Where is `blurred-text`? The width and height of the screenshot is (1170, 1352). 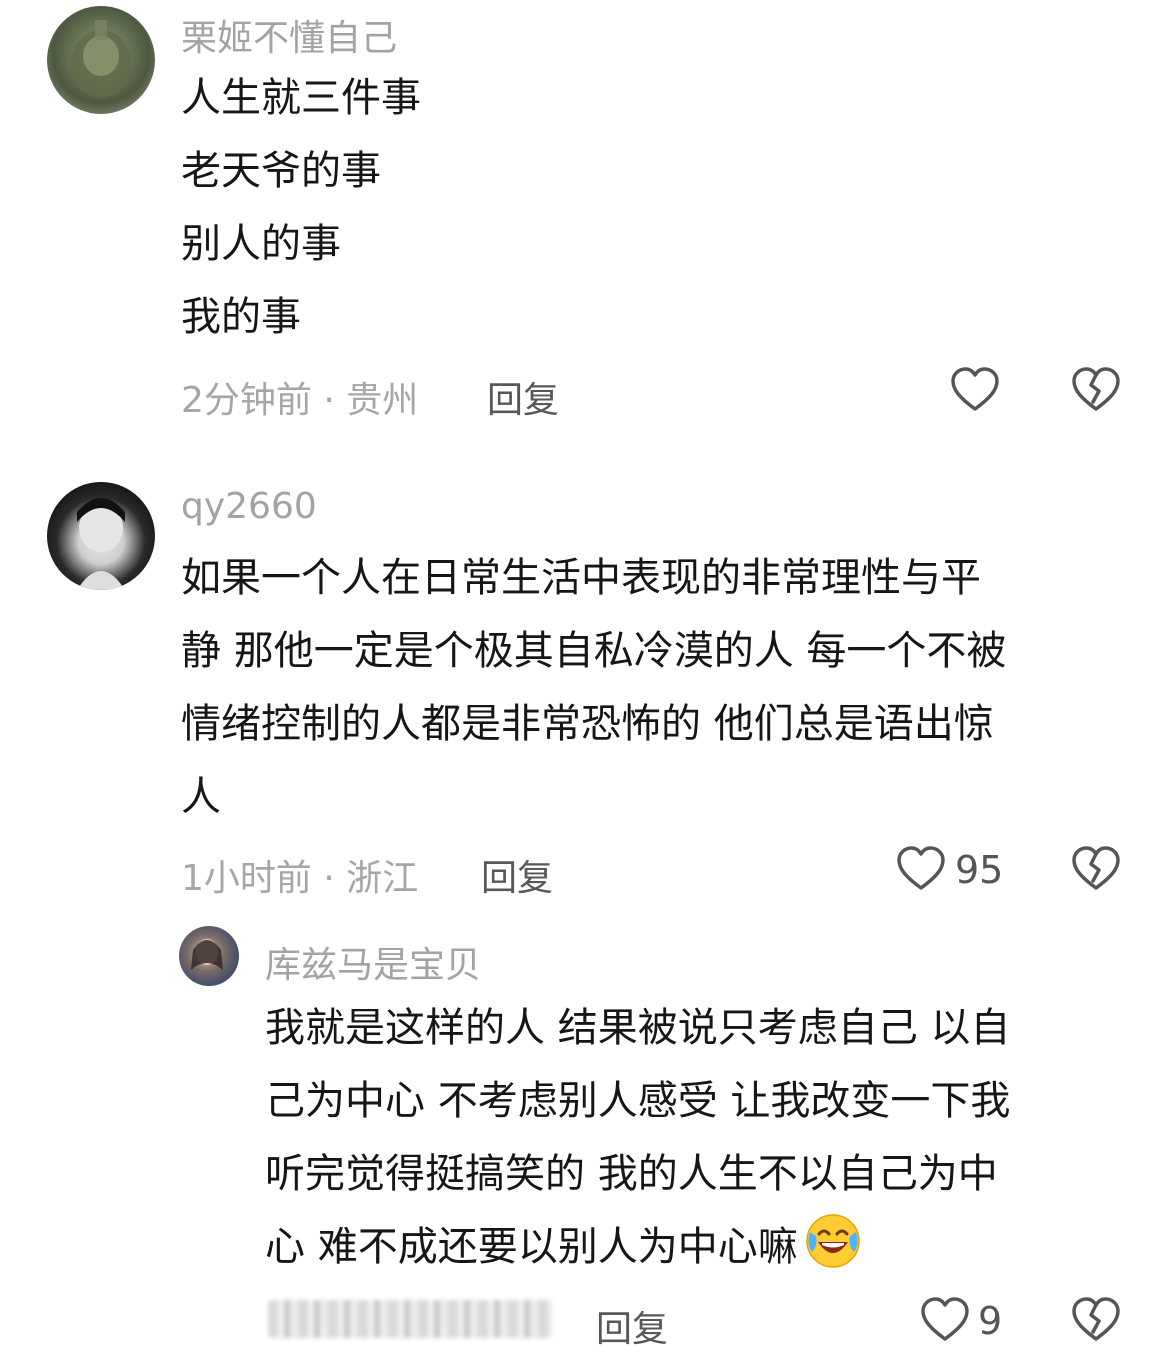 blurred-text is located at coordinates (410, 1319).